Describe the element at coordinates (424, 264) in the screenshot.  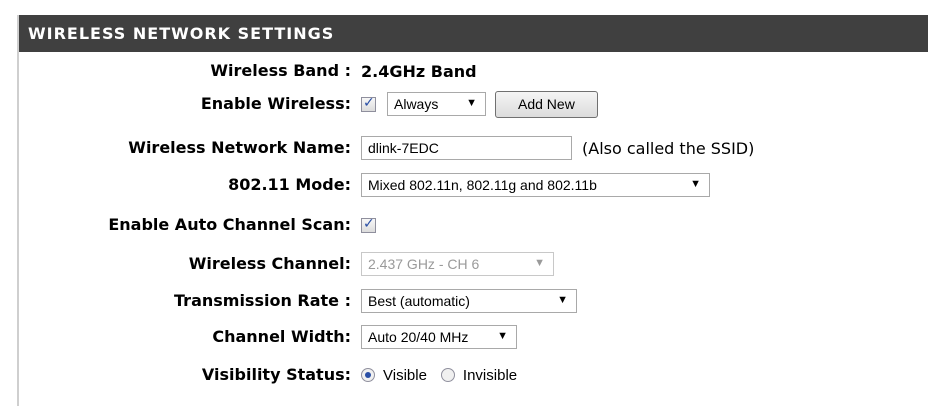
I see `channel-select-value: 2.437 GHz - CH 6` at that location.